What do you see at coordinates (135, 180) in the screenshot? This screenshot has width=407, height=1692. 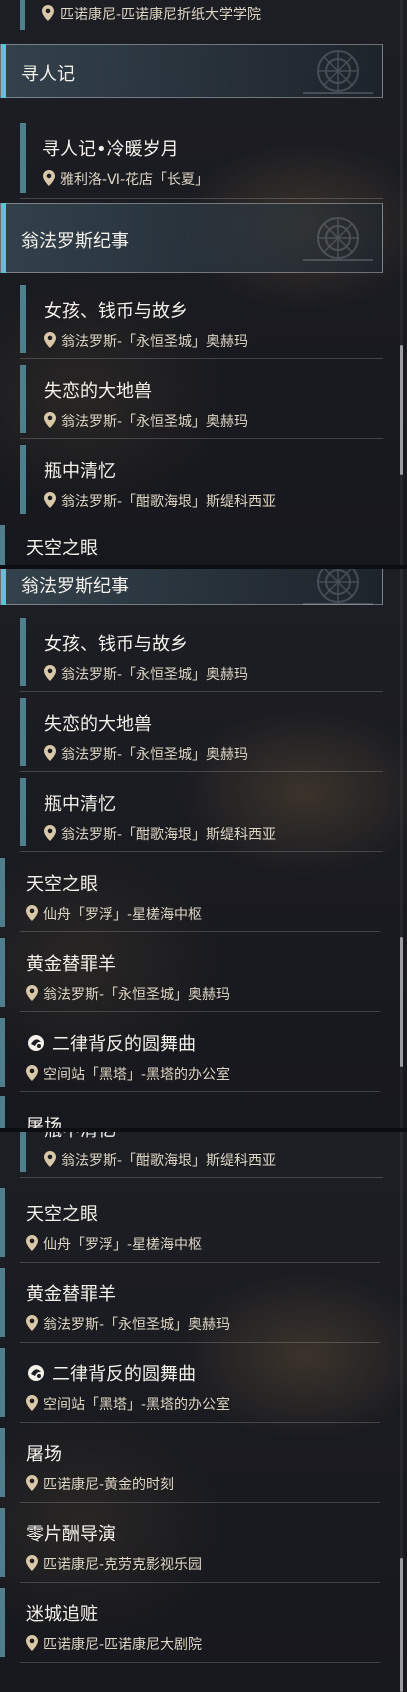 I see `quest-location: 雅利洛-Ⅵ-花店「长夏」` at bounding box center [135, 180].